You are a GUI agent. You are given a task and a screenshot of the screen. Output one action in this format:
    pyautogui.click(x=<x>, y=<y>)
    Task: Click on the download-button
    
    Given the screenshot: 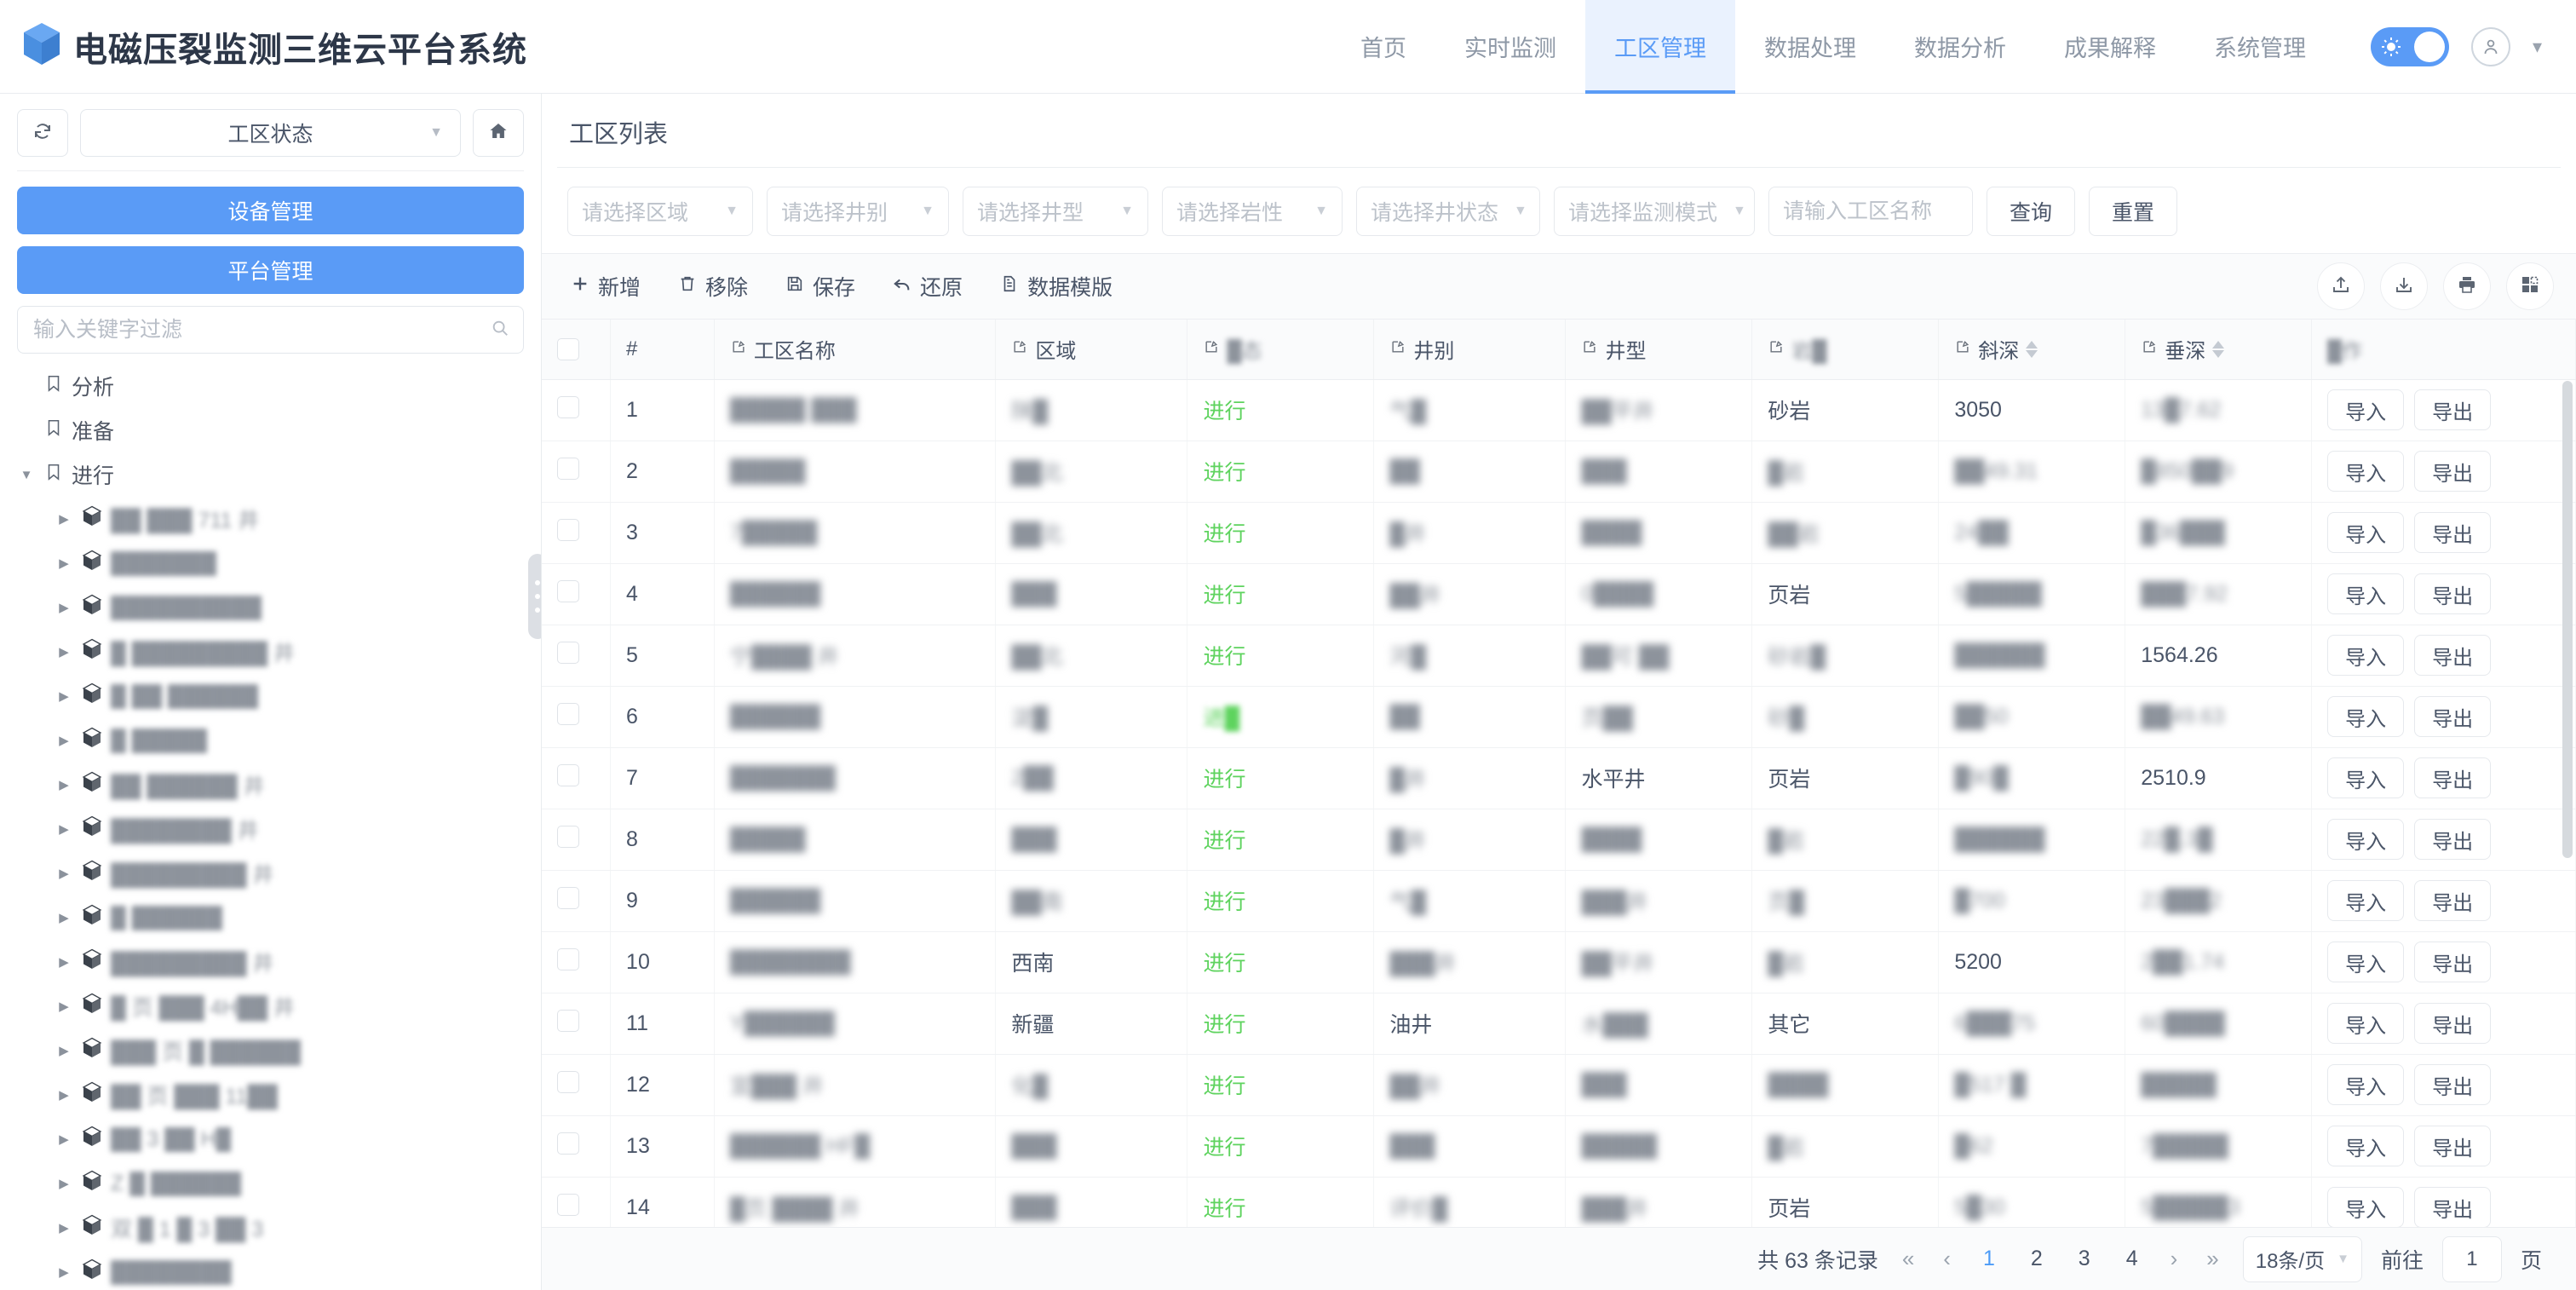 What is the action you would take?
    pyautogui.click(x=2404, y=286)
    